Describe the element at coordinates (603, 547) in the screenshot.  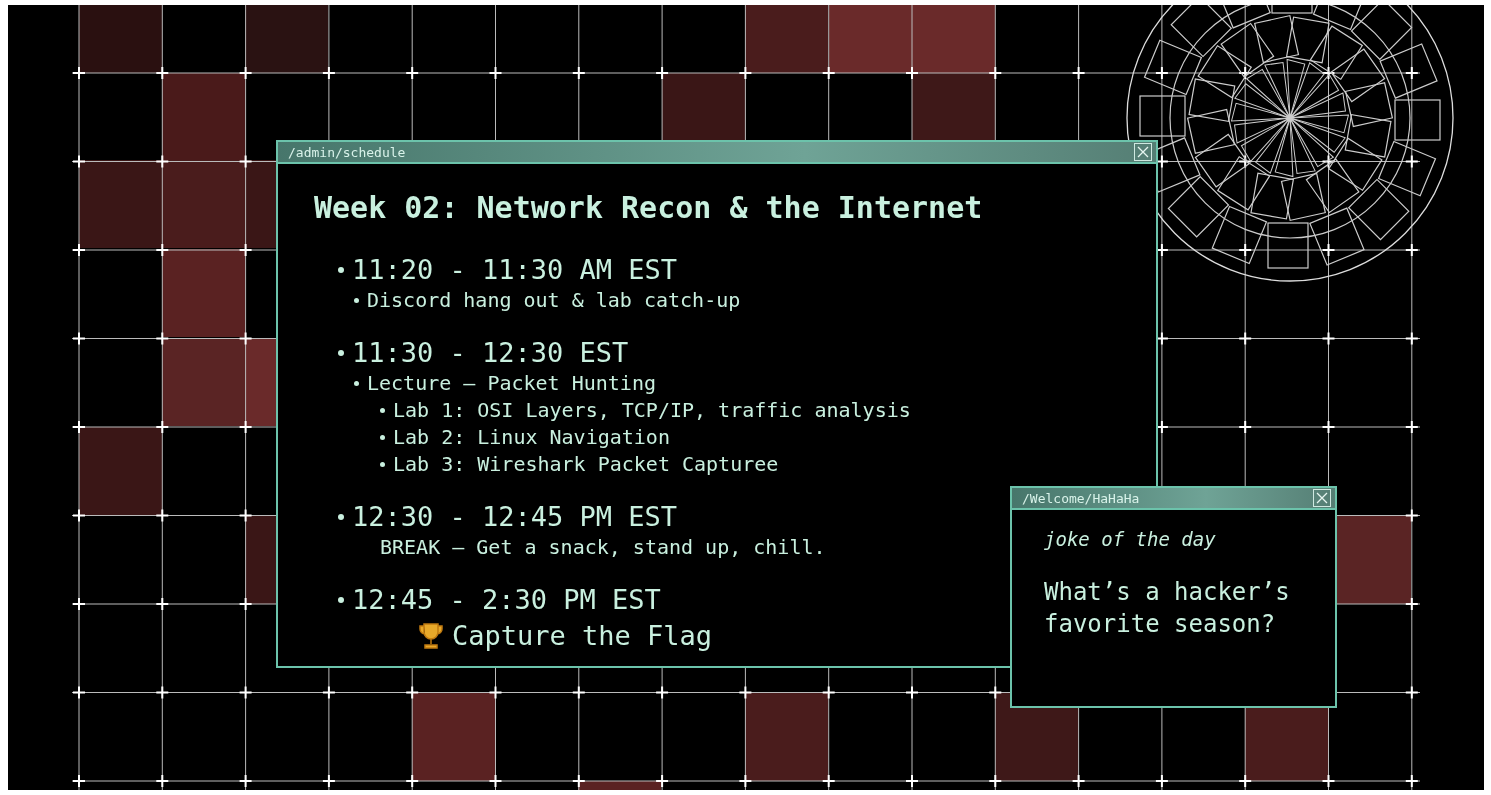
I see `schedule-item: BREAK – Get a snack, stand up, chill.` at that location.